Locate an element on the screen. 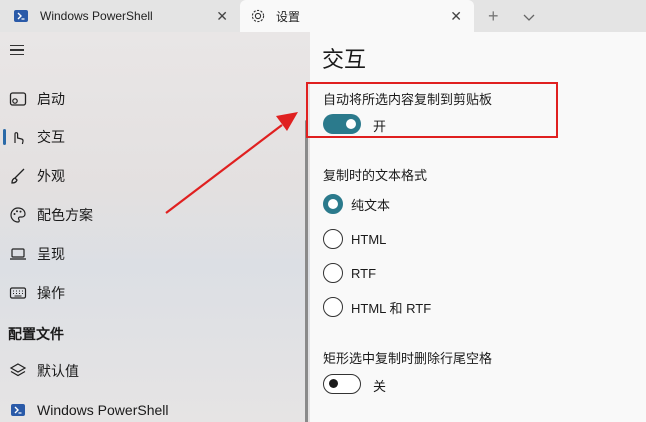 The height and width of the screenshot is (422, 646). radio-label: HTML 和 RTF is located at coordinates (391, 308).